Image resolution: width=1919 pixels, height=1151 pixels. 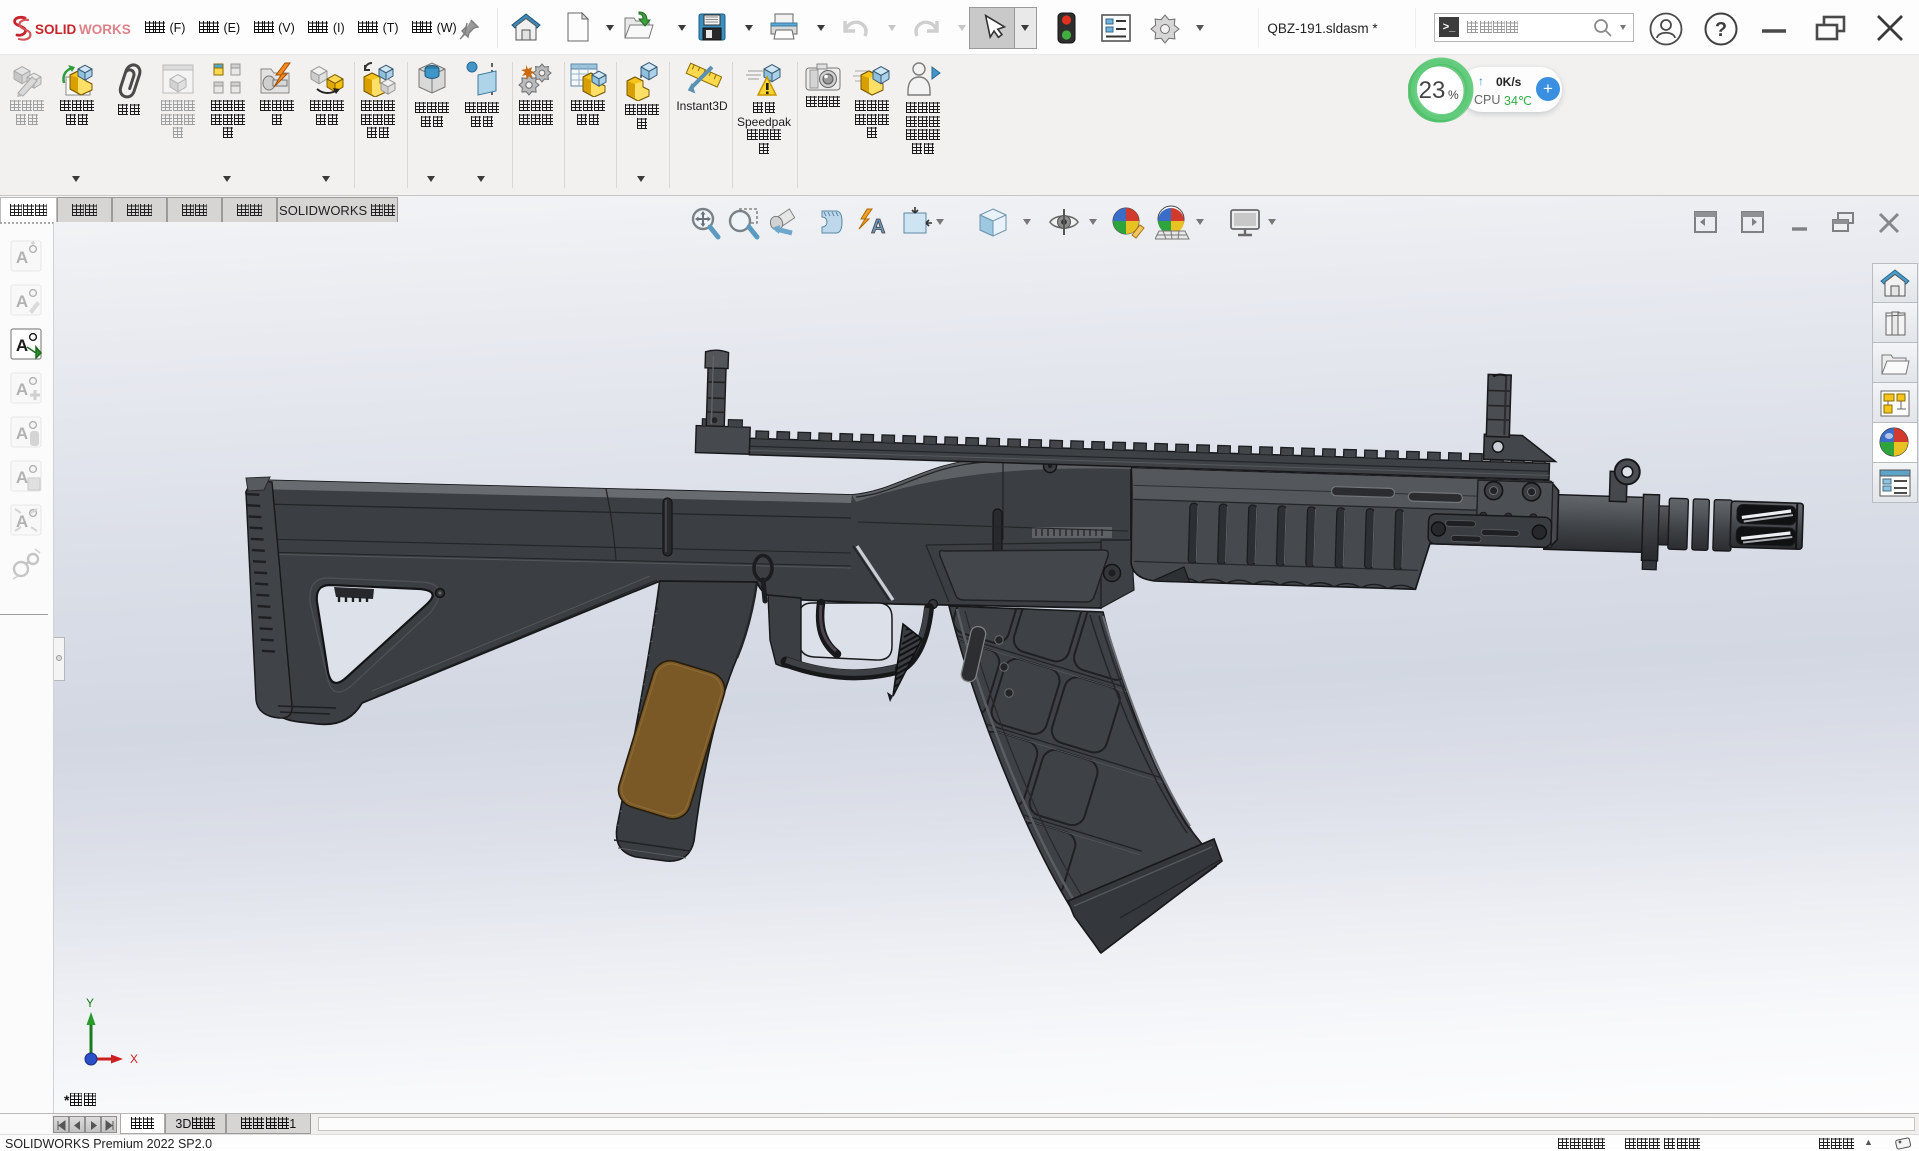 I want to click on svg-text: 23, so click(x=1432, y=90).